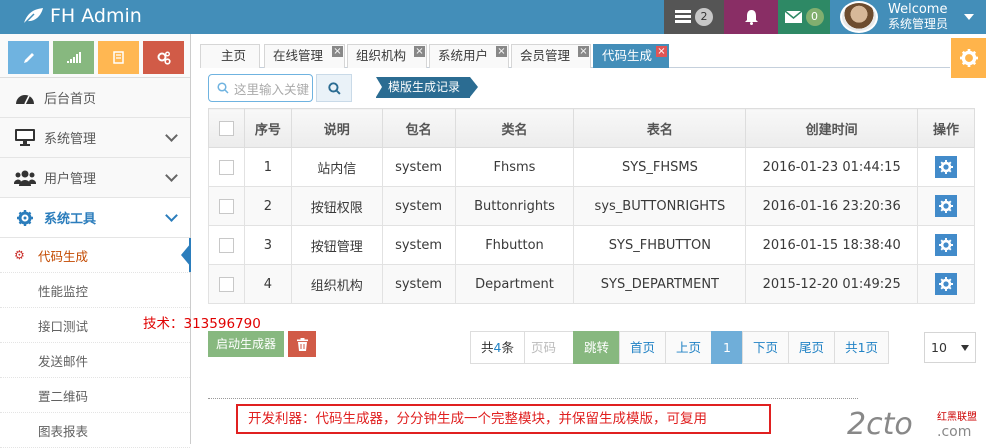 The height and width of the screenshot is (448, 986). I want to click on current-page: 1, so click(727, 347).